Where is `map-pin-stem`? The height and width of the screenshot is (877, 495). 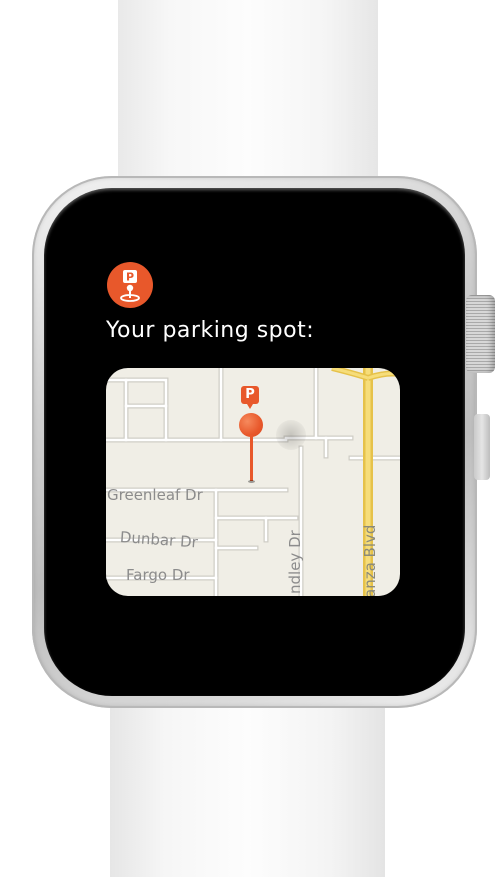
map-pin-stem is located at coordinates (251, 458).